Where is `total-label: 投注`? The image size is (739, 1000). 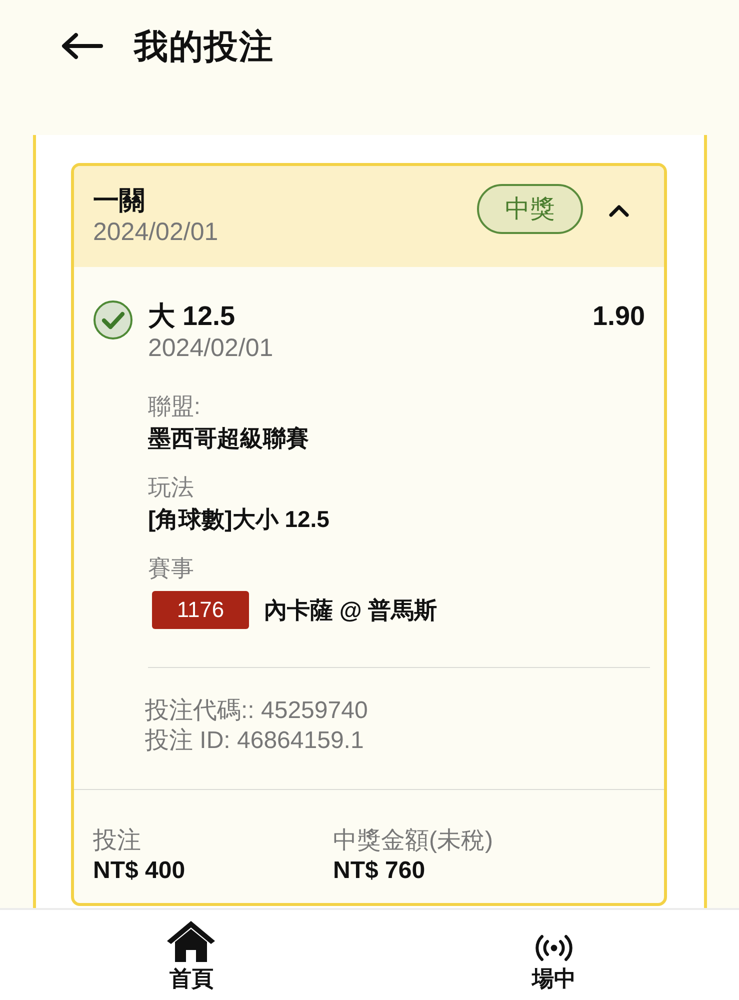
total-label: 投注 is located at coordinates (117, 841).